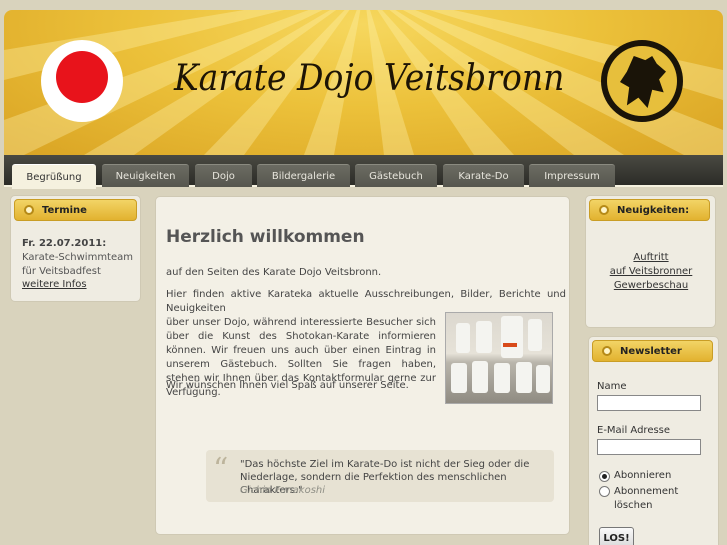  I want to click on news-link-line-1: Auftritt, so click(651, 258).